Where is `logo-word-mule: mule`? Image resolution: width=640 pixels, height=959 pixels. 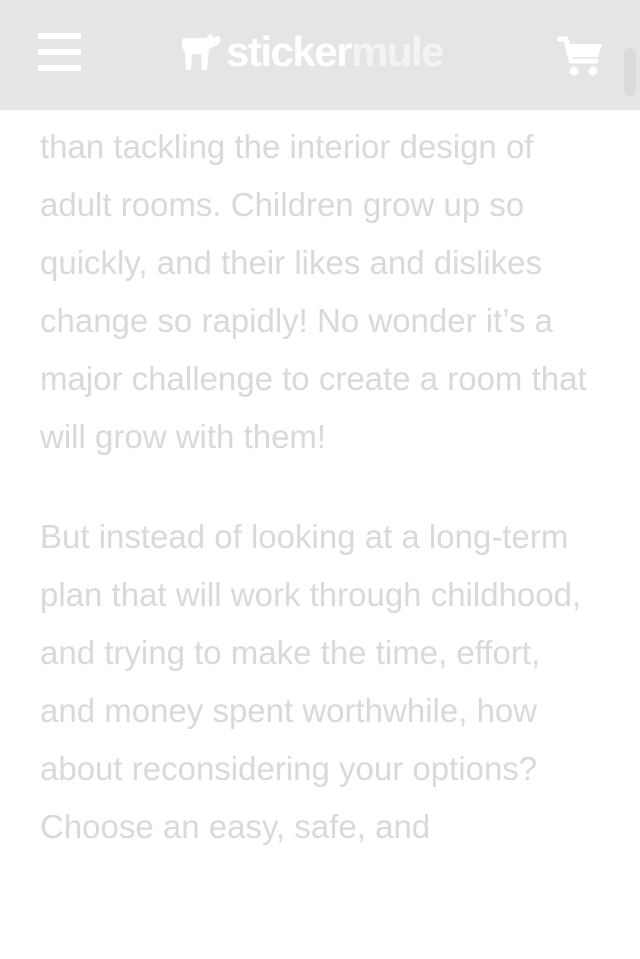
logo-word-mule: mule is located at coordinates (397, 51).